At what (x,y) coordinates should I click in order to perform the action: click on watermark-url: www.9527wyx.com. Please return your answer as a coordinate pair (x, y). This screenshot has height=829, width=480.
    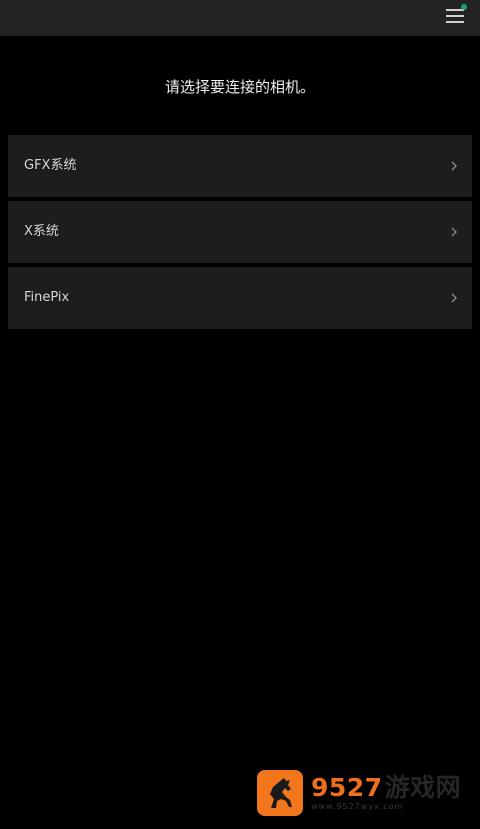
    Looking at the image, I should click on (357, 806).